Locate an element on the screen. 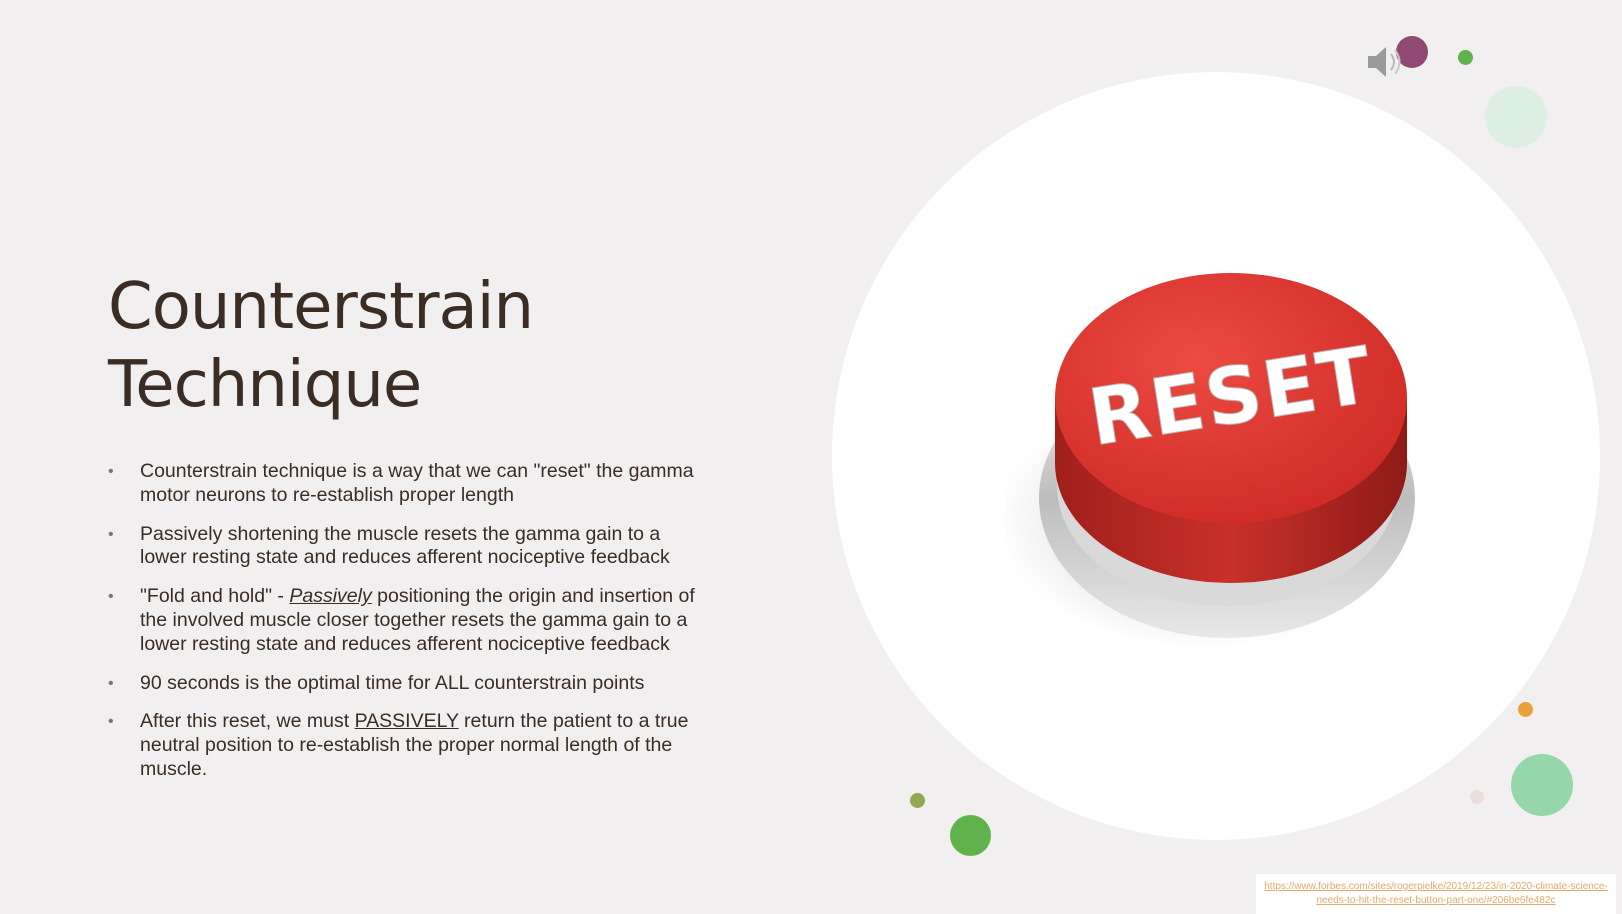  decor-circle-orange is located at coordinates (1525, 709).